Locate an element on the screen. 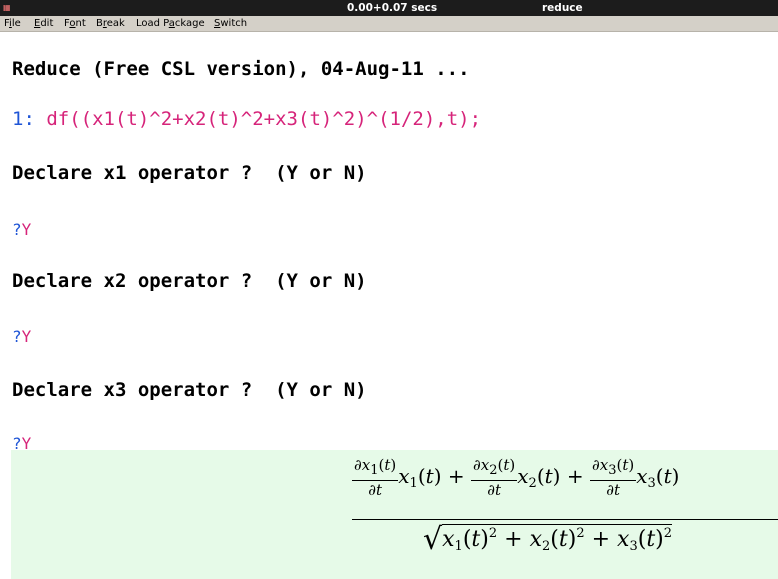 This screenshot has height=579, width=778. radicand: x1(t)2 + x2(t)2 + x3(t)2 is located at coordinates (557, 539).